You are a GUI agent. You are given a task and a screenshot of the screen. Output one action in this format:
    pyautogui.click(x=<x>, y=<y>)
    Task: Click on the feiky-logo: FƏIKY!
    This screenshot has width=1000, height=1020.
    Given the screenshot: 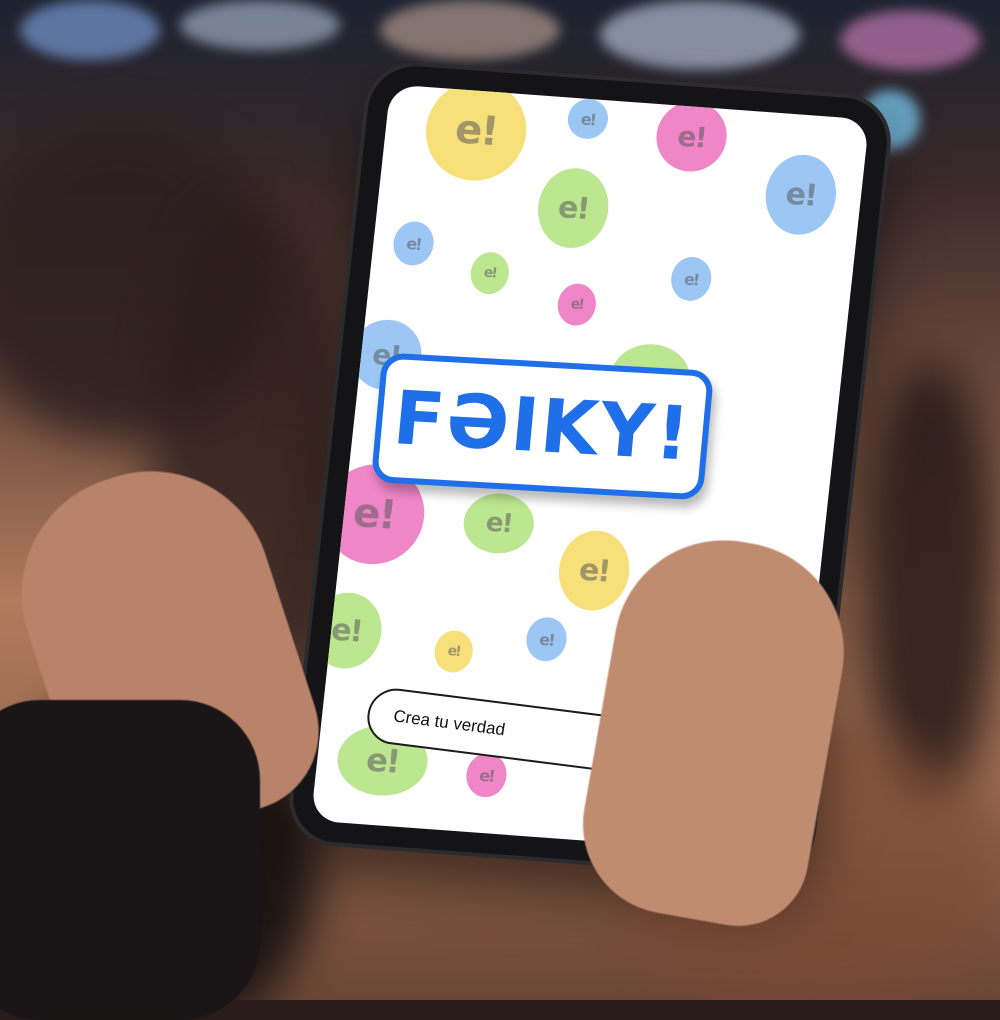 What is the action you would take?
    pyautogui.click(x=542, y=426)
    